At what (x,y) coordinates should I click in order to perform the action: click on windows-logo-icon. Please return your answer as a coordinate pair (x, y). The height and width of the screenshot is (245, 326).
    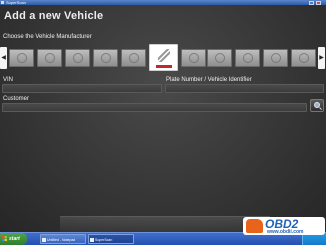
    Looking at the image, I should click on (4, 238).